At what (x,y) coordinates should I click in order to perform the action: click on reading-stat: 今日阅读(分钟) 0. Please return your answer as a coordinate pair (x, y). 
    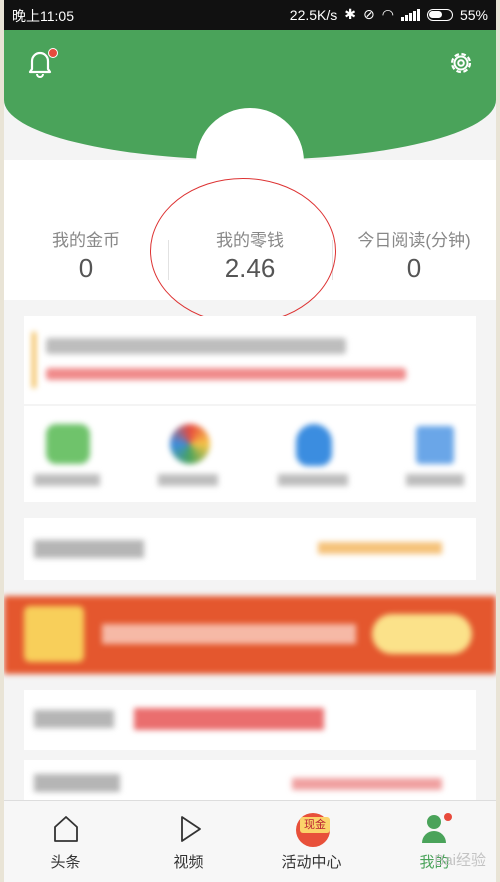
    Looking at the image, I should click on (414, 255).